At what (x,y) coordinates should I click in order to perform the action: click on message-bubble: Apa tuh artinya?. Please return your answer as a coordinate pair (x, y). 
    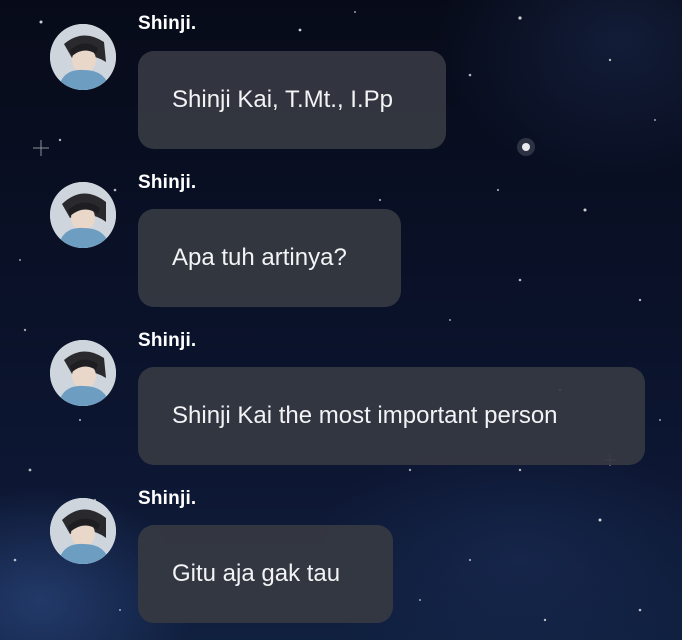
    Looking at the image, I should click on (269, 258).